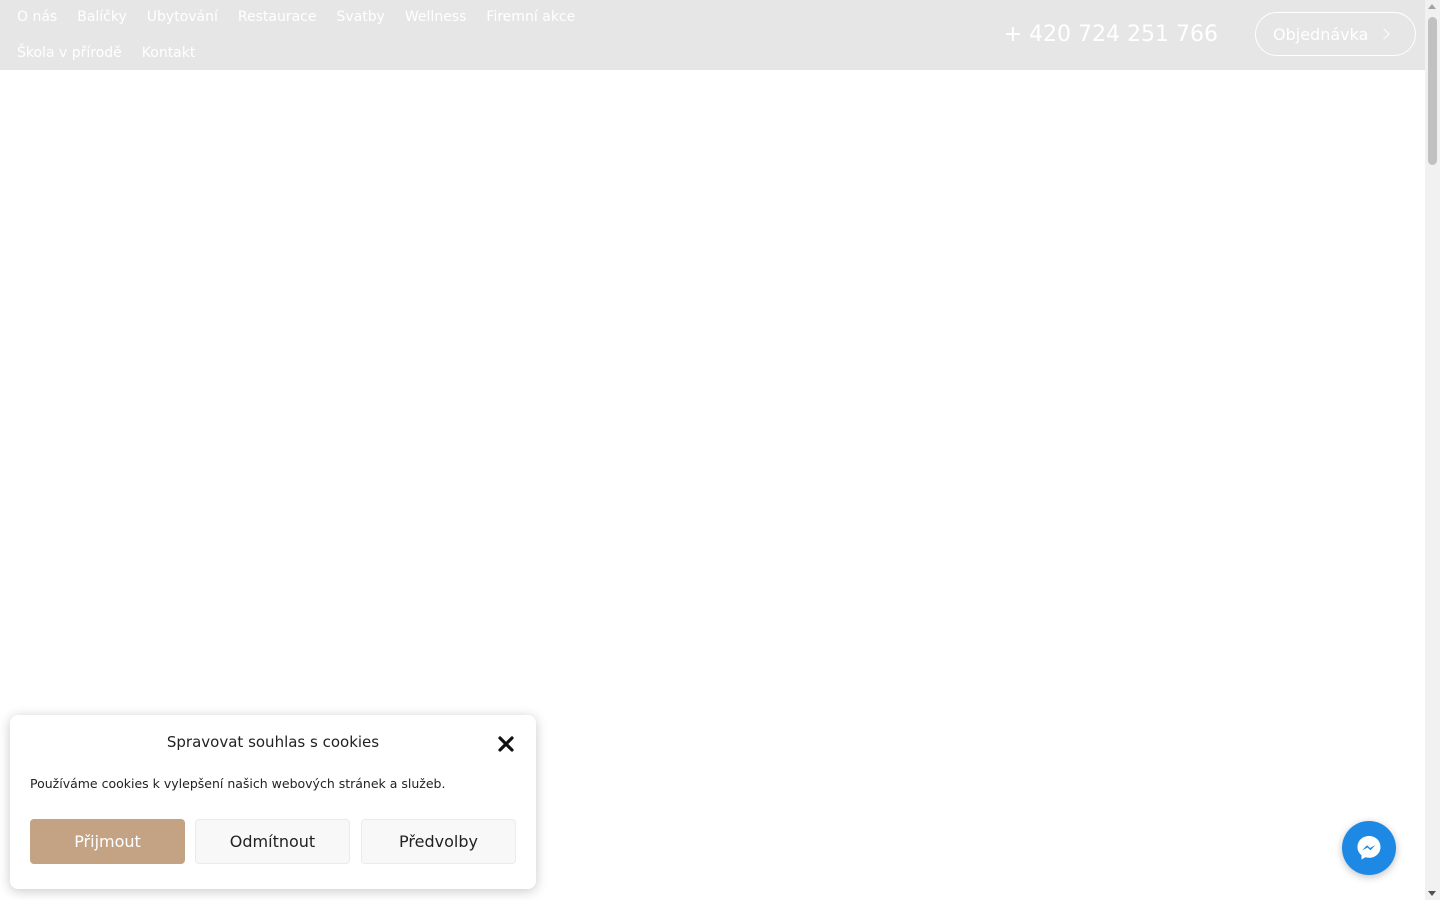 The height and width of the screenshot is (900, 1440). I want to click on nav-item-svatby: Svatby, so click(360, 17).